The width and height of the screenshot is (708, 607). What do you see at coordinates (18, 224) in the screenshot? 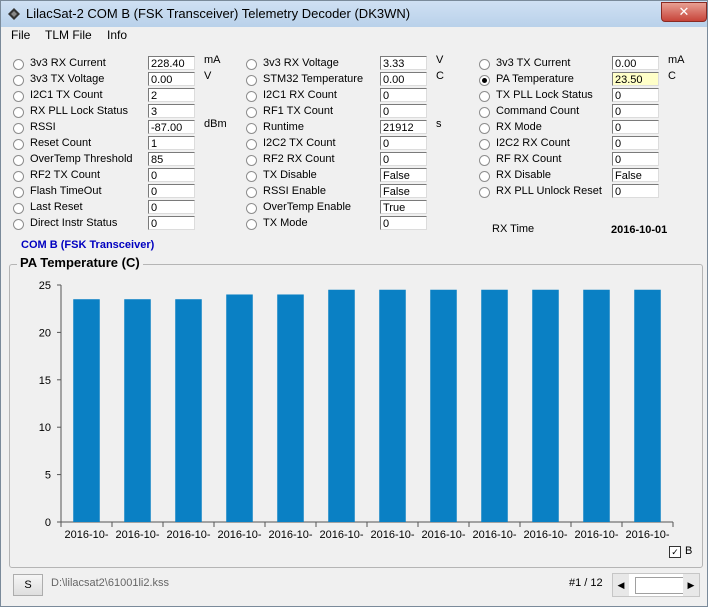
I see `radio-direct-instr-status` at bounding box center [18, 224].